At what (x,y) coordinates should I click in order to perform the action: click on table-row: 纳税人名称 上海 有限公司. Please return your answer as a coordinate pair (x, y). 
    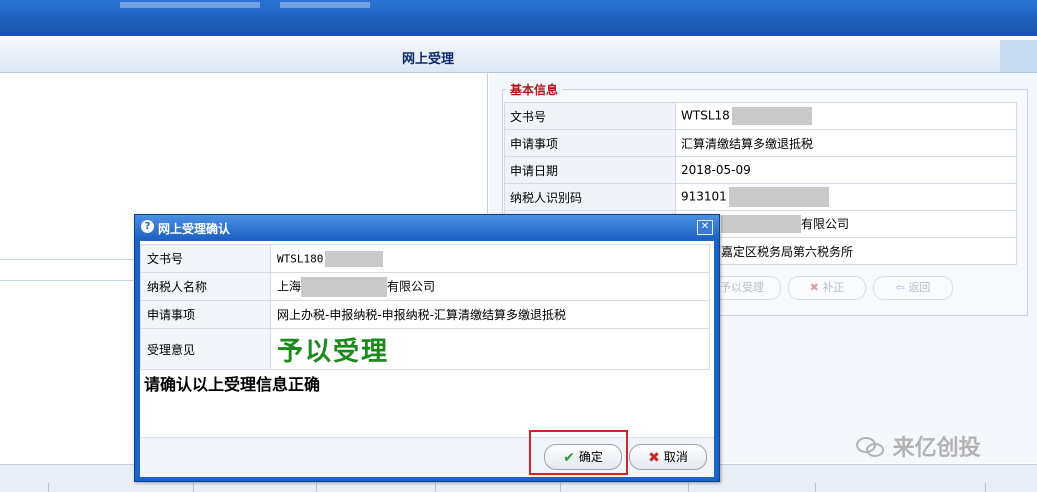
    Looking at the image, I should click on (425, 286).